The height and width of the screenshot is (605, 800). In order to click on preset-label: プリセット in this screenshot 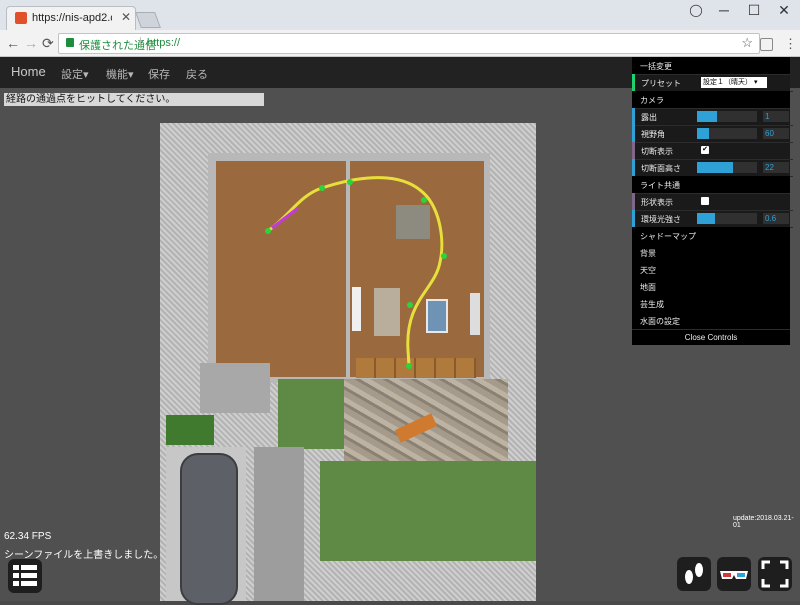, I will do `click(661, 83)`.